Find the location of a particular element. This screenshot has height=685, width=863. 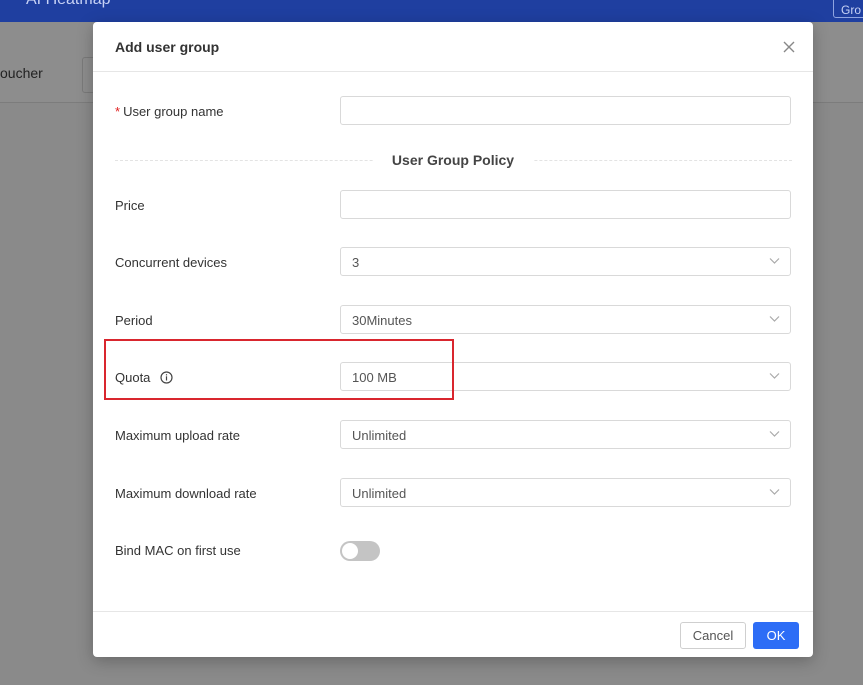

period-label: Period is located at coordinates (134, 320).